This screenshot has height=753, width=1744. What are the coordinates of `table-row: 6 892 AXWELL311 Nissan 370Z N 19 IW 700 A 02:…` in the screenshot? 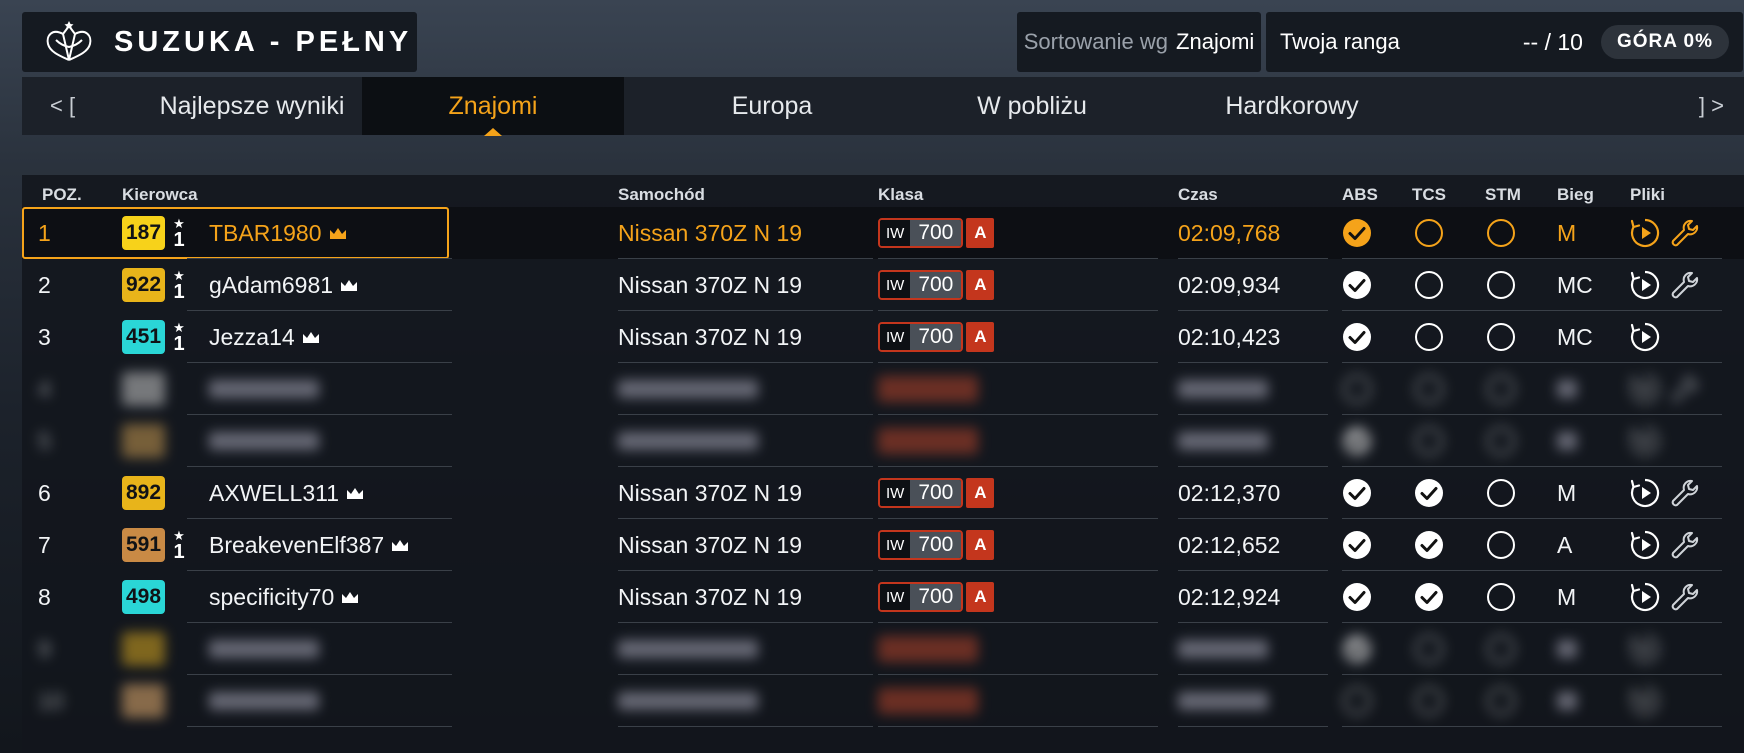 It's located at (883, 493).